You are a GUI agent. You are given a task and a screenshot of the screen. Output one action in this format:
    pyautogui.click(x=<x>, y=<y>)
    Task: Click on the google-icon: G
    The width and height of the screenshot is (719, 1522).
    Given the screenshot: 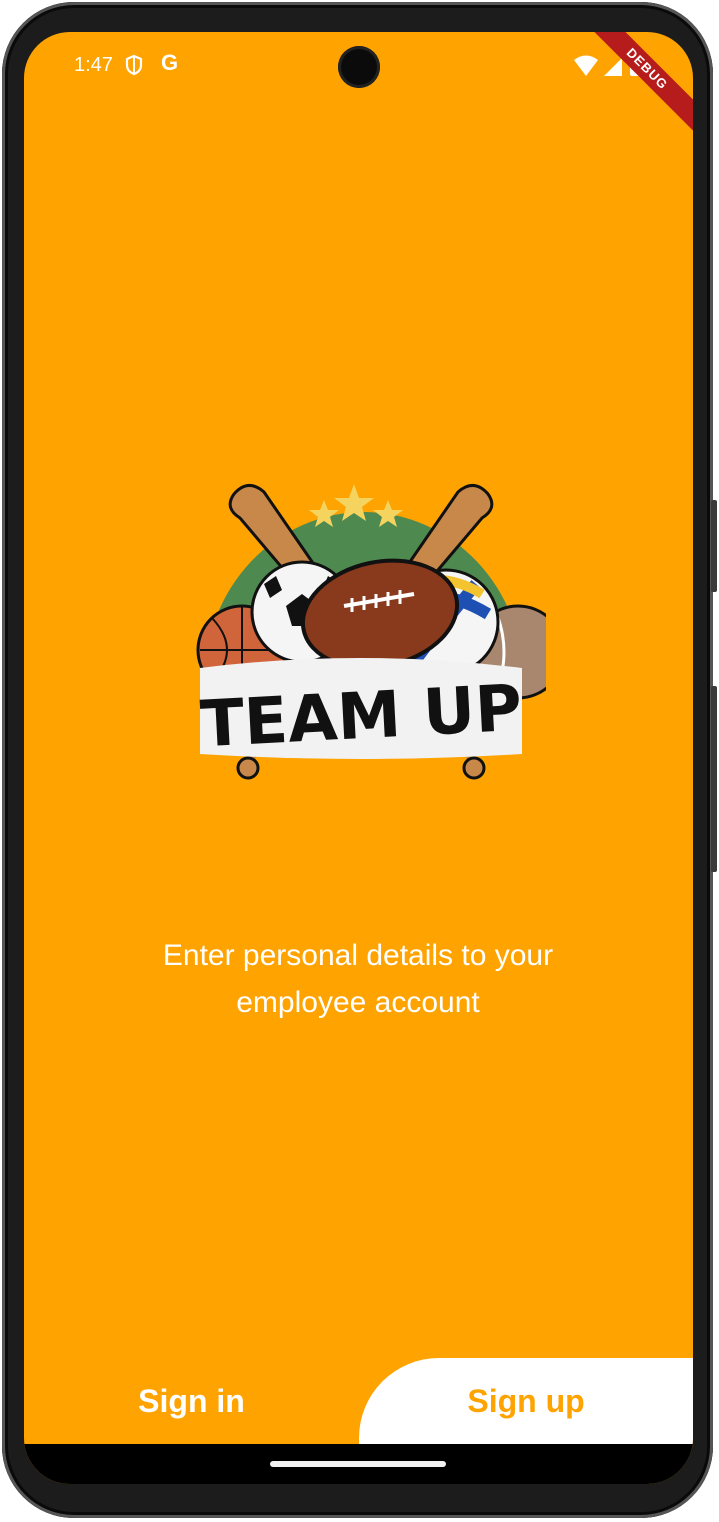 What is the action you would take?
    pyautogui.click(x=170, y=62)
    